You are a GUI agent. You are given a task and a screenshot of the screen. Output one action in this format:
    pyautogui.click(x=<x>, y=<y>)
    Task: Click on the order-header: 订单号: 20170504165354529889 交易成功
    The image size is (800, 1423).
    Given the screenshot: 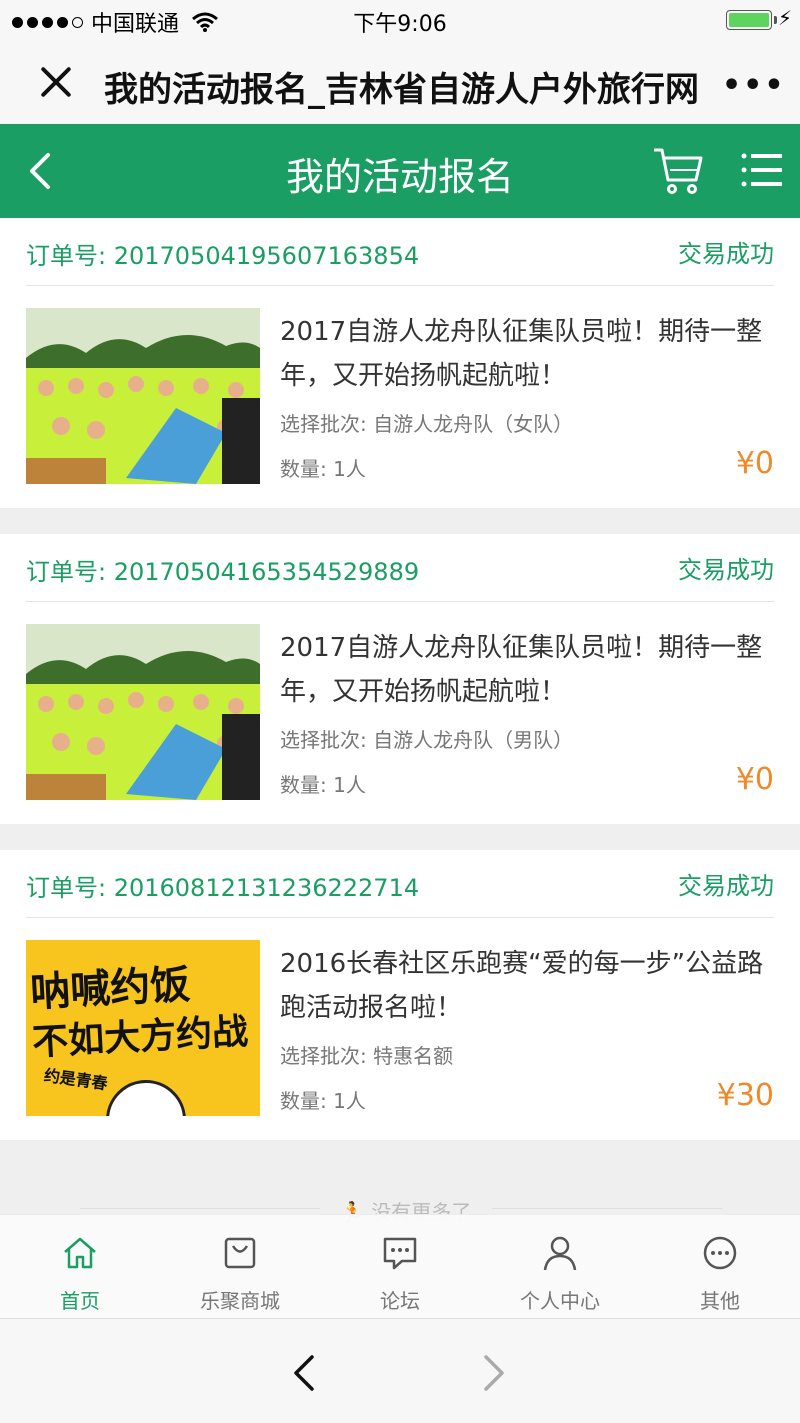 What is the action you would take?
    pyautogui.click(x=400, y=568)
    